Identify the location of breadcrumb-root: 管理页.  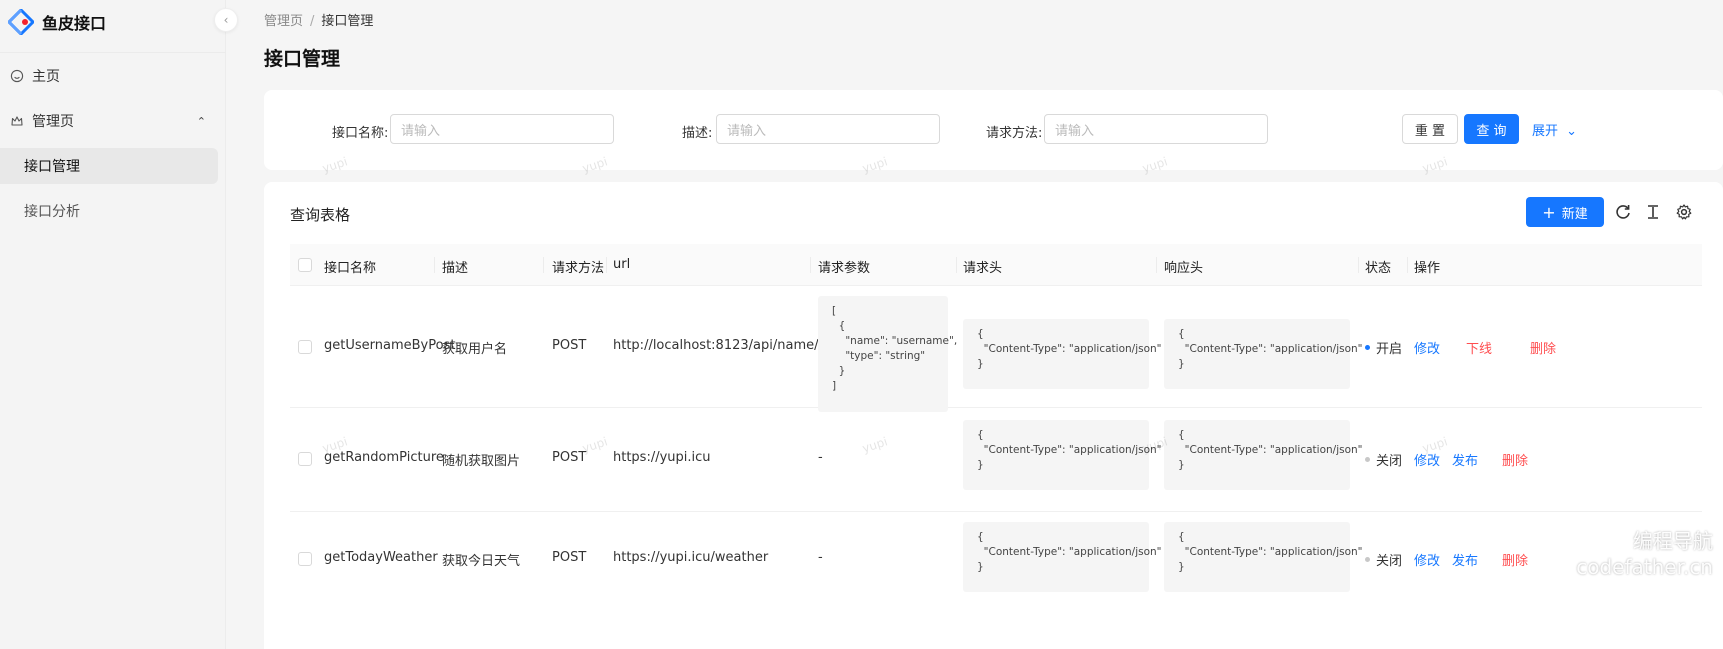
(283, 21).